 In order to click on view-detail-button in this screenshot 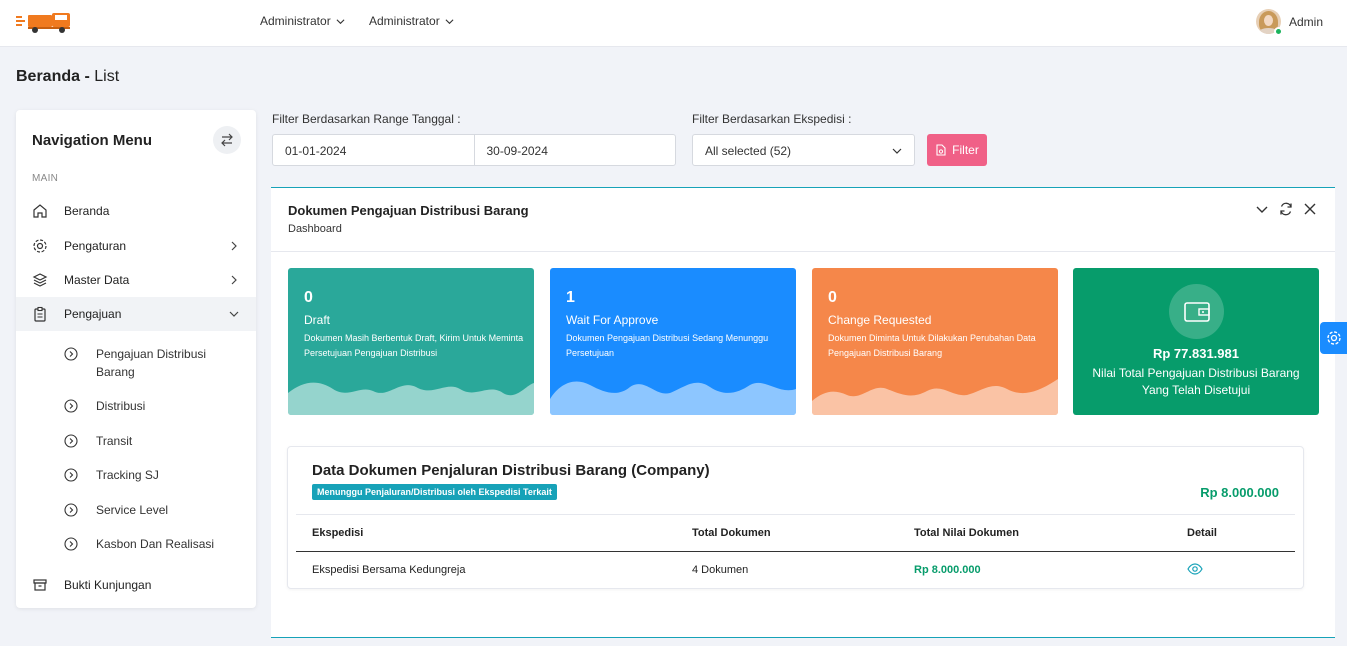, I will do `click(1195, 569)`.